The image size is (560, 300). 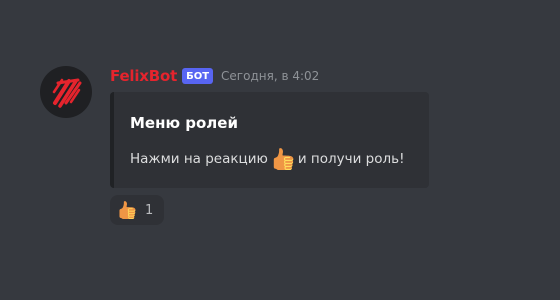 What do you see at coordinates (184, 123) in the screenshot?
I see `embed-title: Меню ролей` at bounding box center [184, 123].